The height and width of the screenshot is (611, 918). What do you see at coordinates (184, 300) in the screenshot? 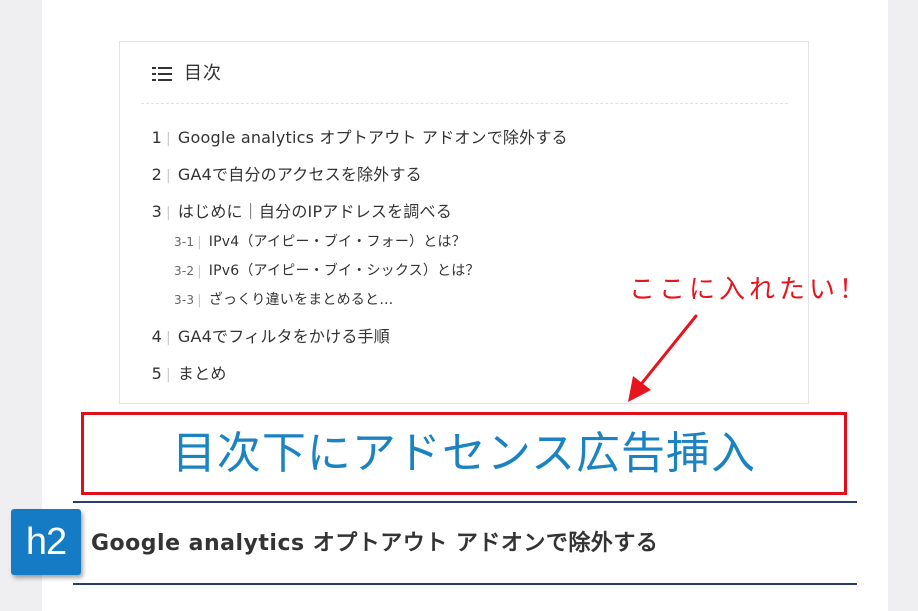
I see `toc-item-number: 3-3` at bounding box center [184, 300].